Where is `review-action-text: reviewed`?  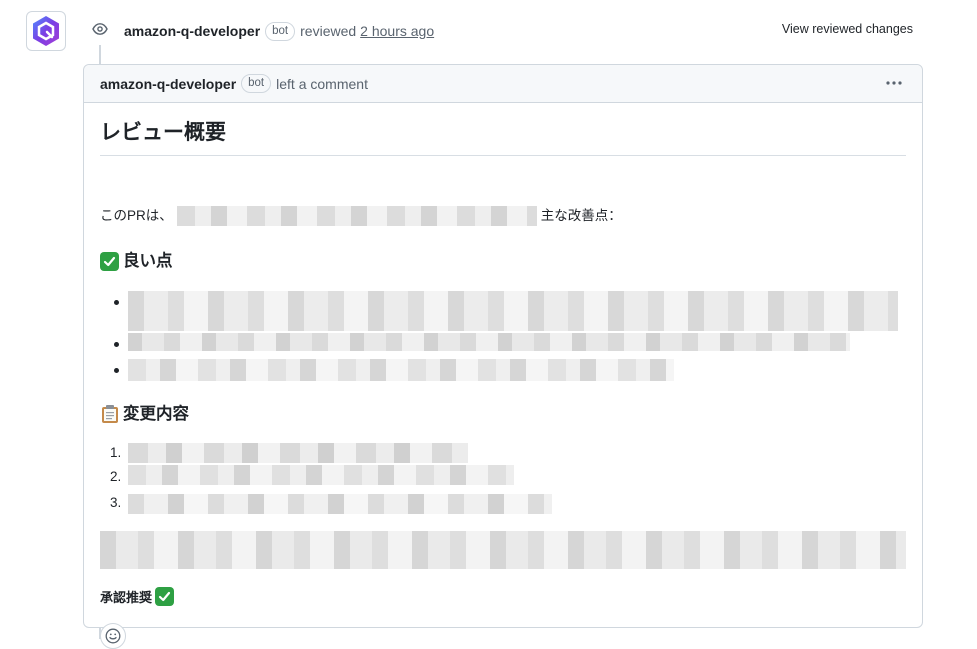 review-action-text: reviewed is located at coordinates (328, 31).